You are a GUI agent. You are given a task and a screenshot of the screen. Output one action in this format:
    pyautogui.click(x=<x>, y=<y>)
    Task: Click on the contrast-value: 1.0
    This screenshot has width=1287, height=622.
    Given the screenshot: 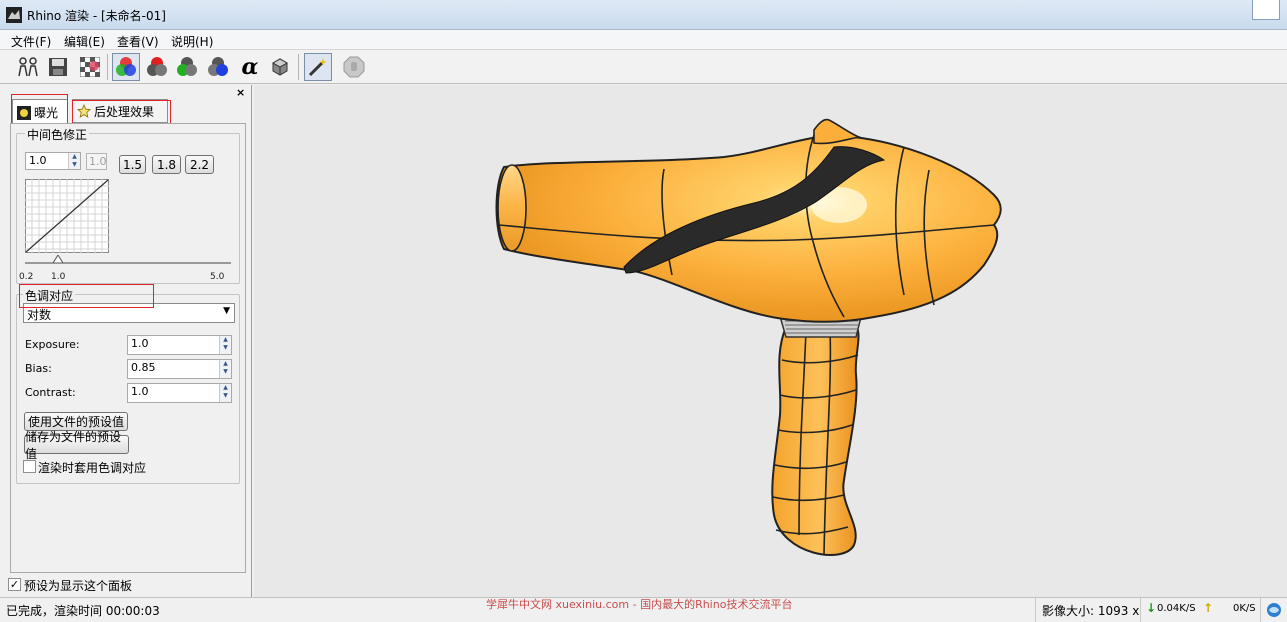 What is the action you would take?
    pyautogui.click(x=140, y=391)
    